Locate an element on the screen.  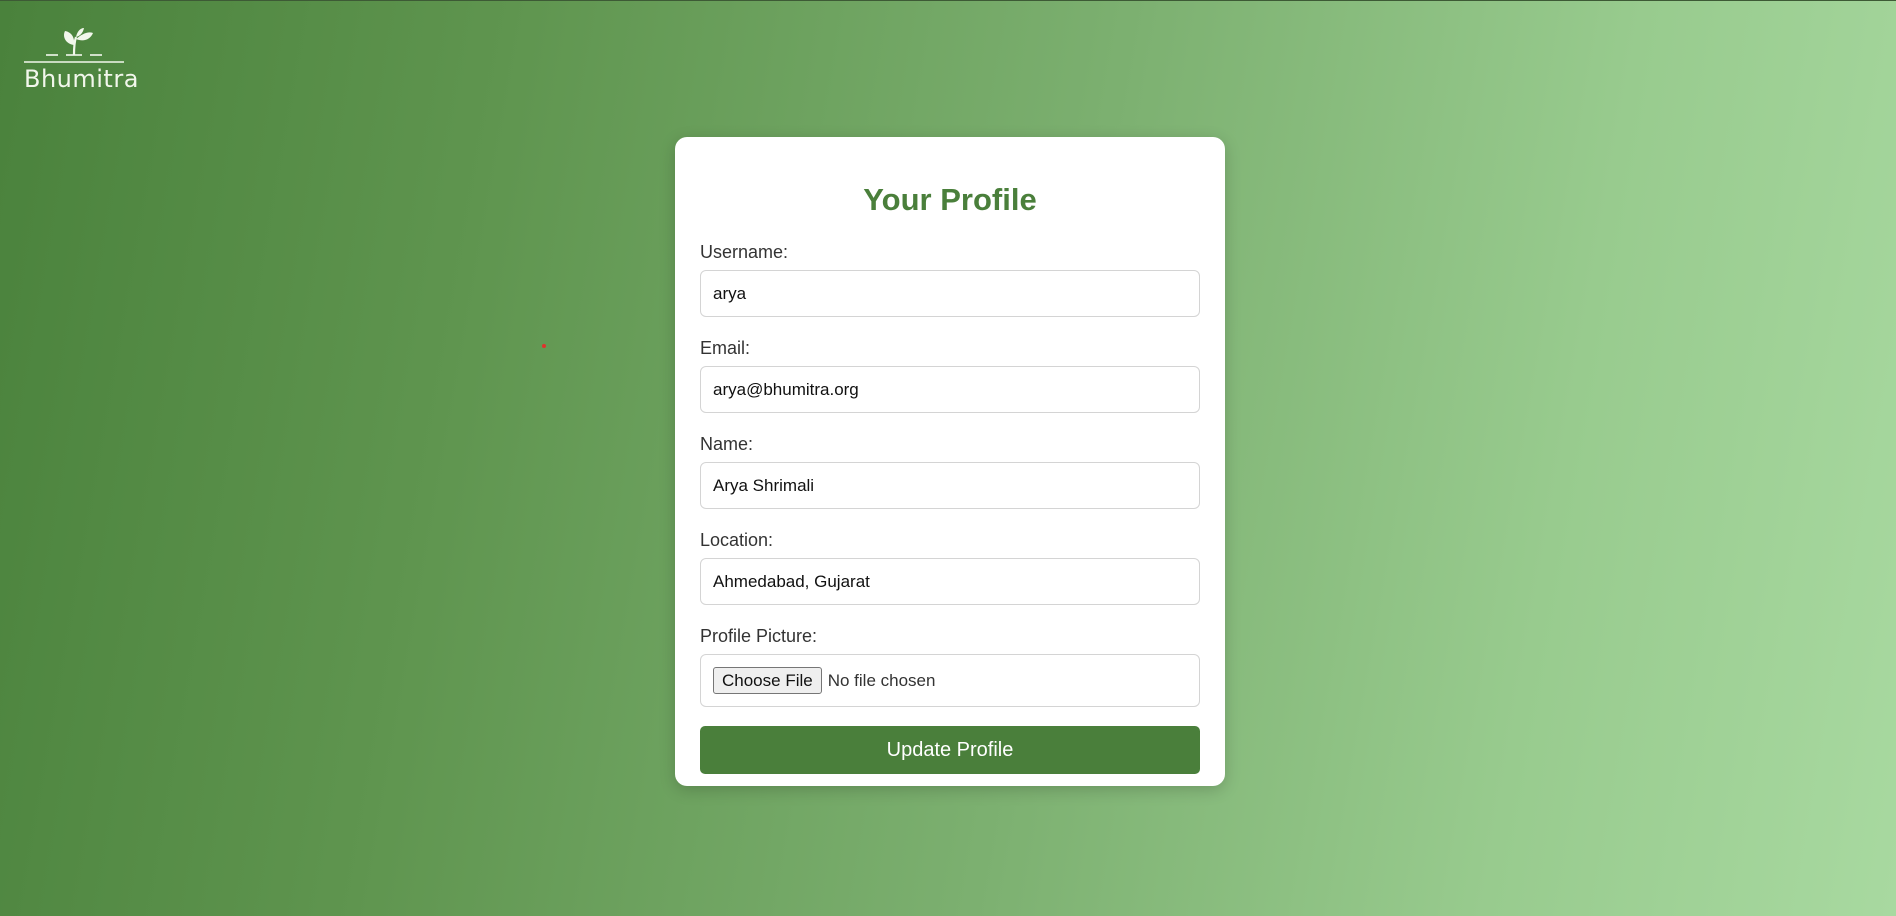
name-input is located at coordinates (950, 485).